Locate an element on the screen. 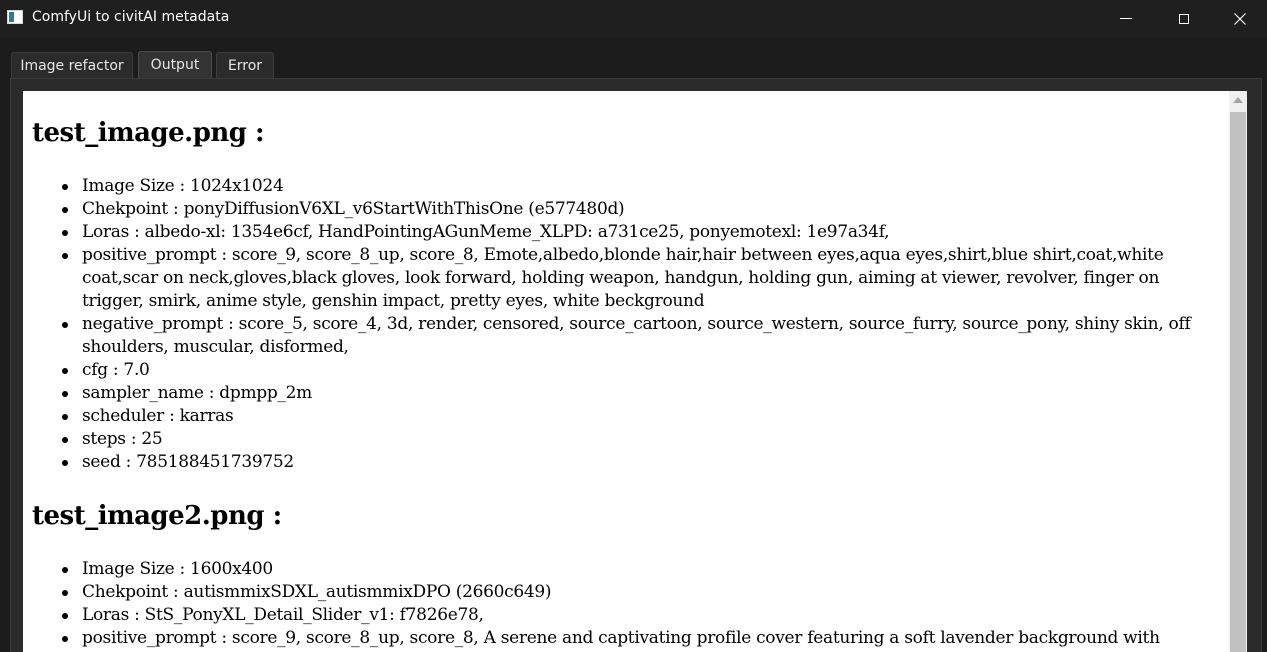  app-window-icon is located at coordinates (15, 17).